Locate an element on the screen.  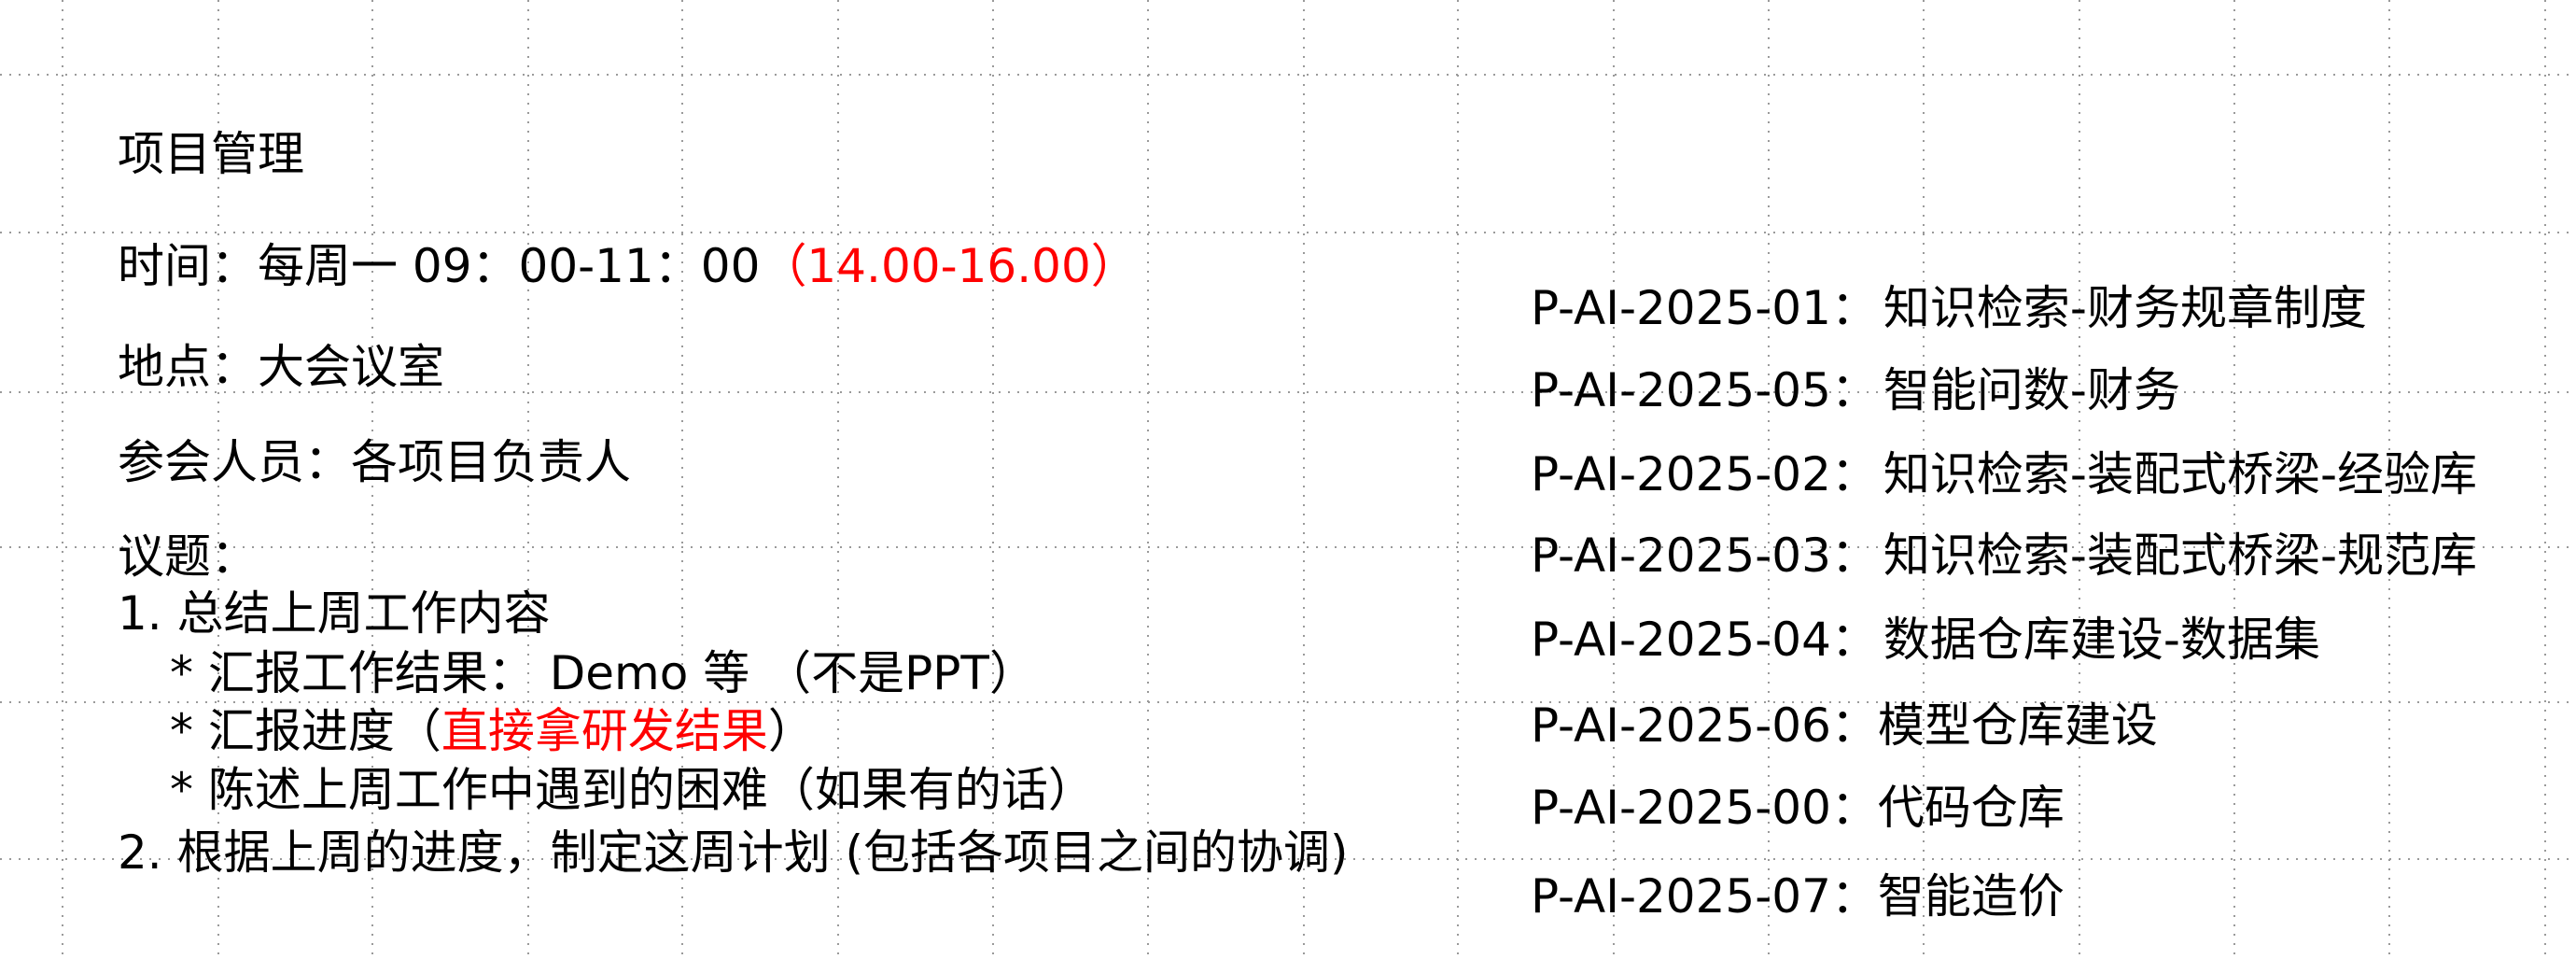
meeting-title: 项目管理 is located at coordinates (211, 154).